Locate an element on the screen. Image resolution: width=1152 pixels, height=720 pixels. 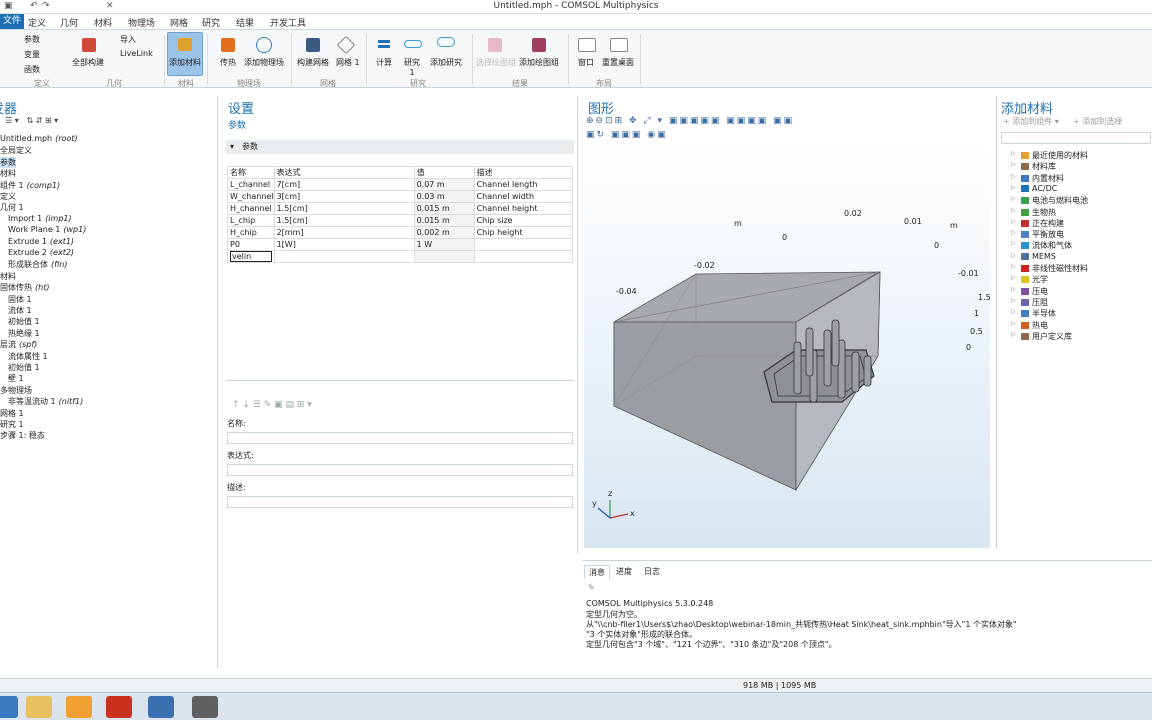
material-library-item: ▷ 光学 is located at coordinates (1029, 279).